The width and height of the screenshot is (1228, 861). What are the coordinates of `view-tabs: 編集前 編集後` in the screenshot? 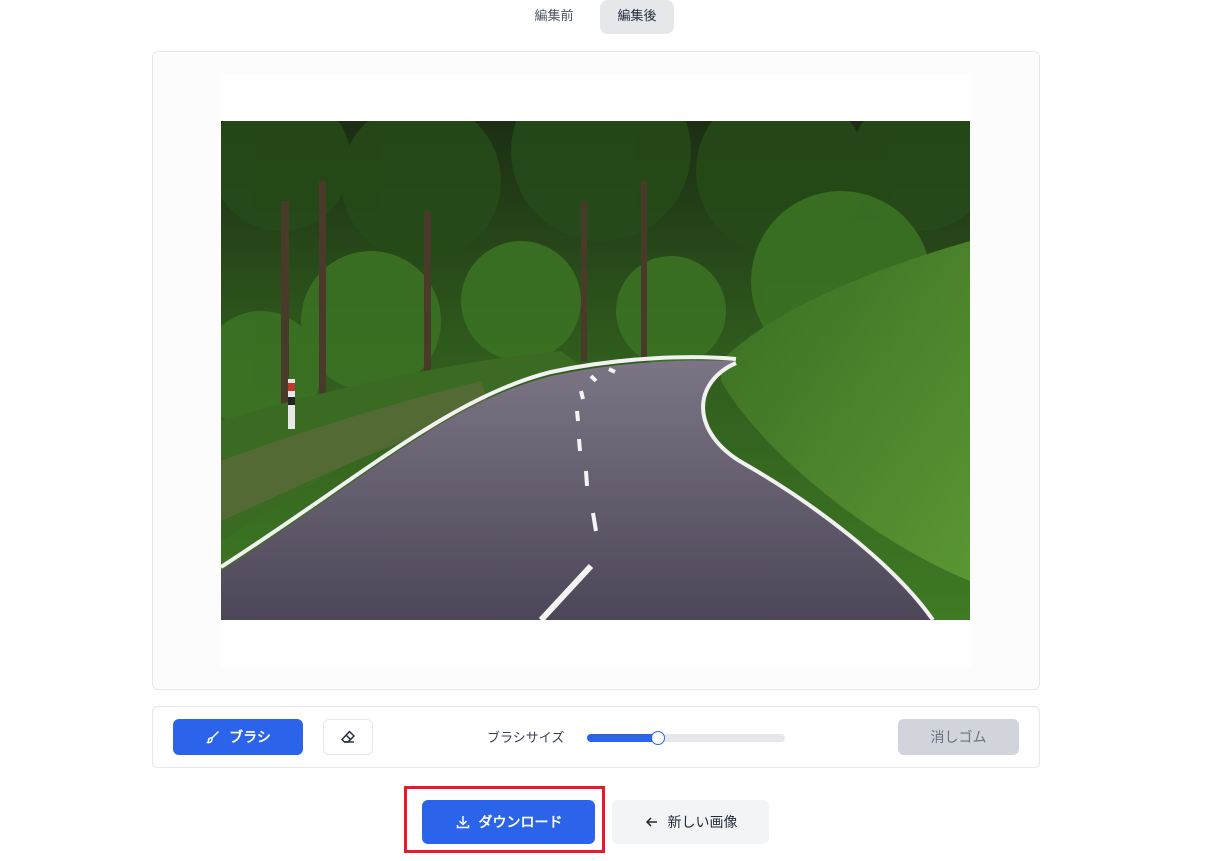 It's located at (614, 17).